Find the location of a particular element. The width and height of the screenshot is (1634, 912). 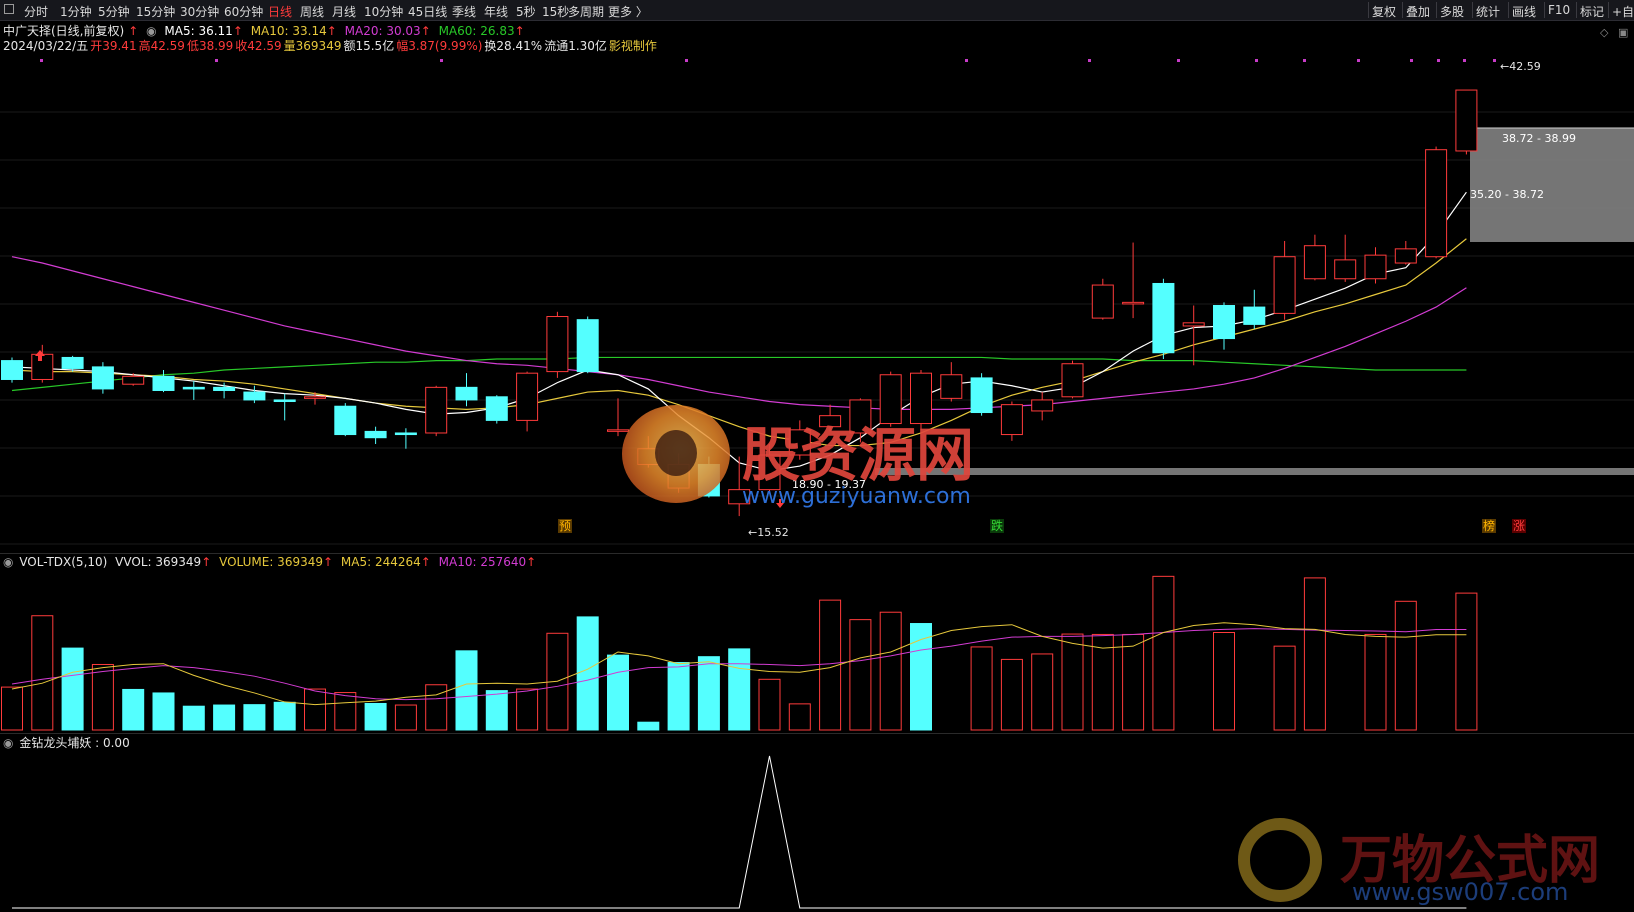

period-tab: 年线 is located at coordinates (496, 11).